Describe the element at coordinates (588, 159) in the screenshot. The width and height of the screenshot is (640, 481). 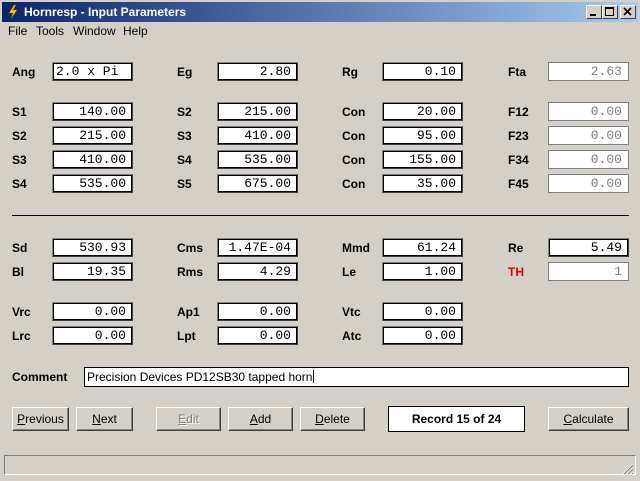
I see `f34-field: 0.00` at that location.